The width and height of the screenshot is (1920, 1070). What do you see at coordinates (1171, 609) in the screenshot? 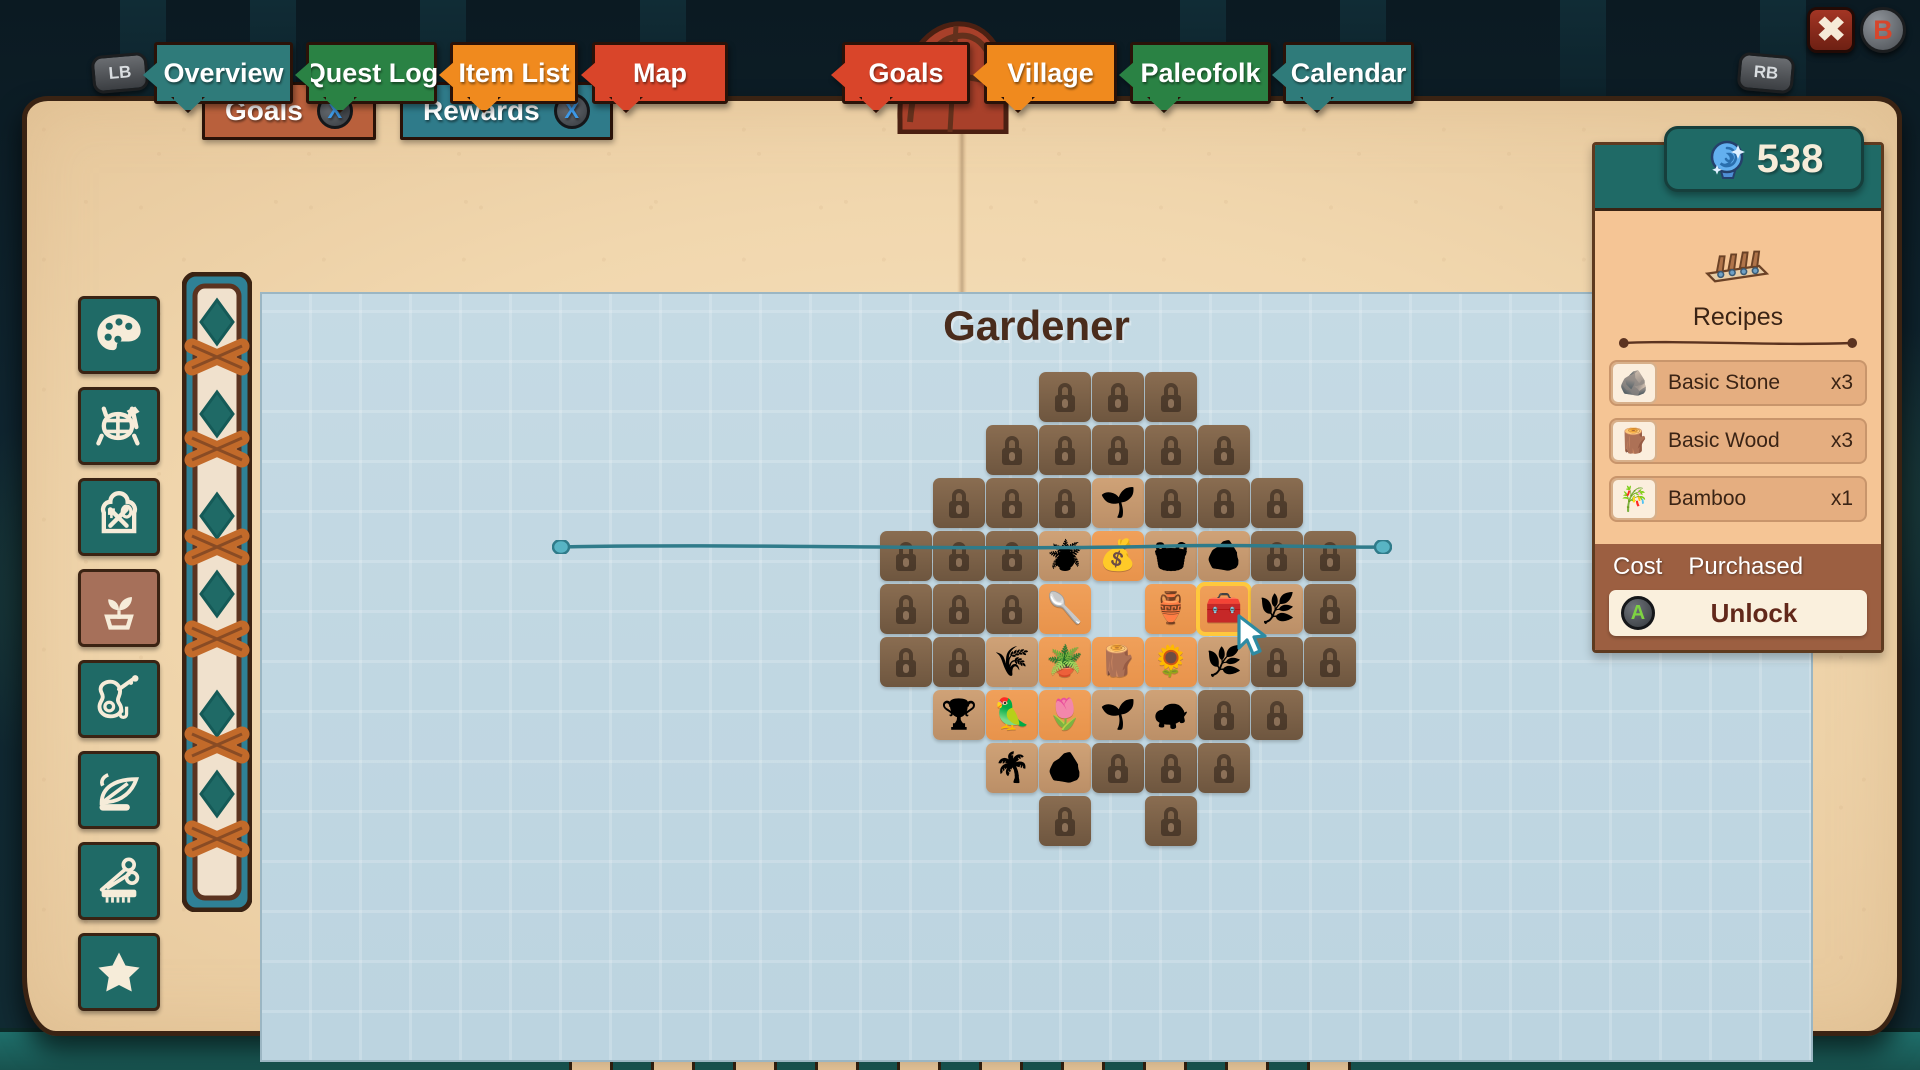
I see `skill-tile: 🏺` at bounding box center [1171, 609].